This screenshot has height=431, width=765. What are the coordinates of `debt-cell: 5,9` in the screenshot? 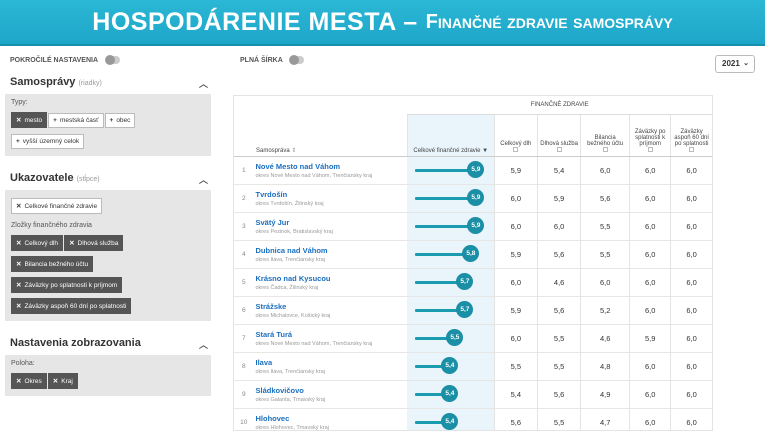 It's located at (515, 310).